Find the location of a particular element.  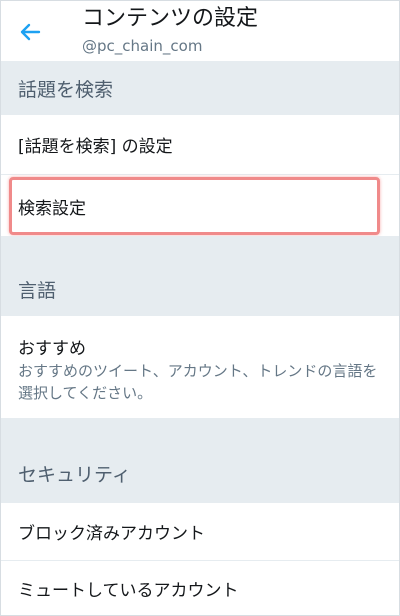

top-bar: コンテンツの設定 @pc_chain_com is located at coordinates (200, 31).